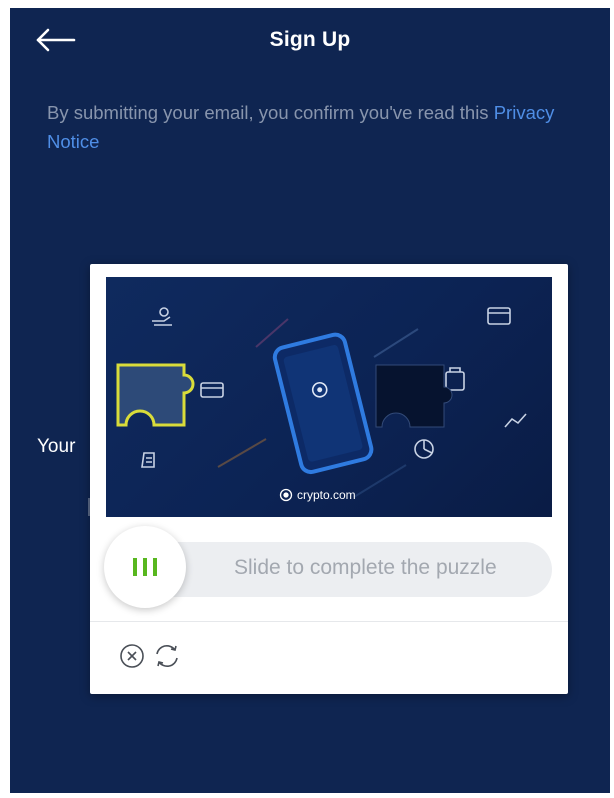 This screenshot has width=614, height=798. I want to click on page-title: Sign Up, so click(310, 39).